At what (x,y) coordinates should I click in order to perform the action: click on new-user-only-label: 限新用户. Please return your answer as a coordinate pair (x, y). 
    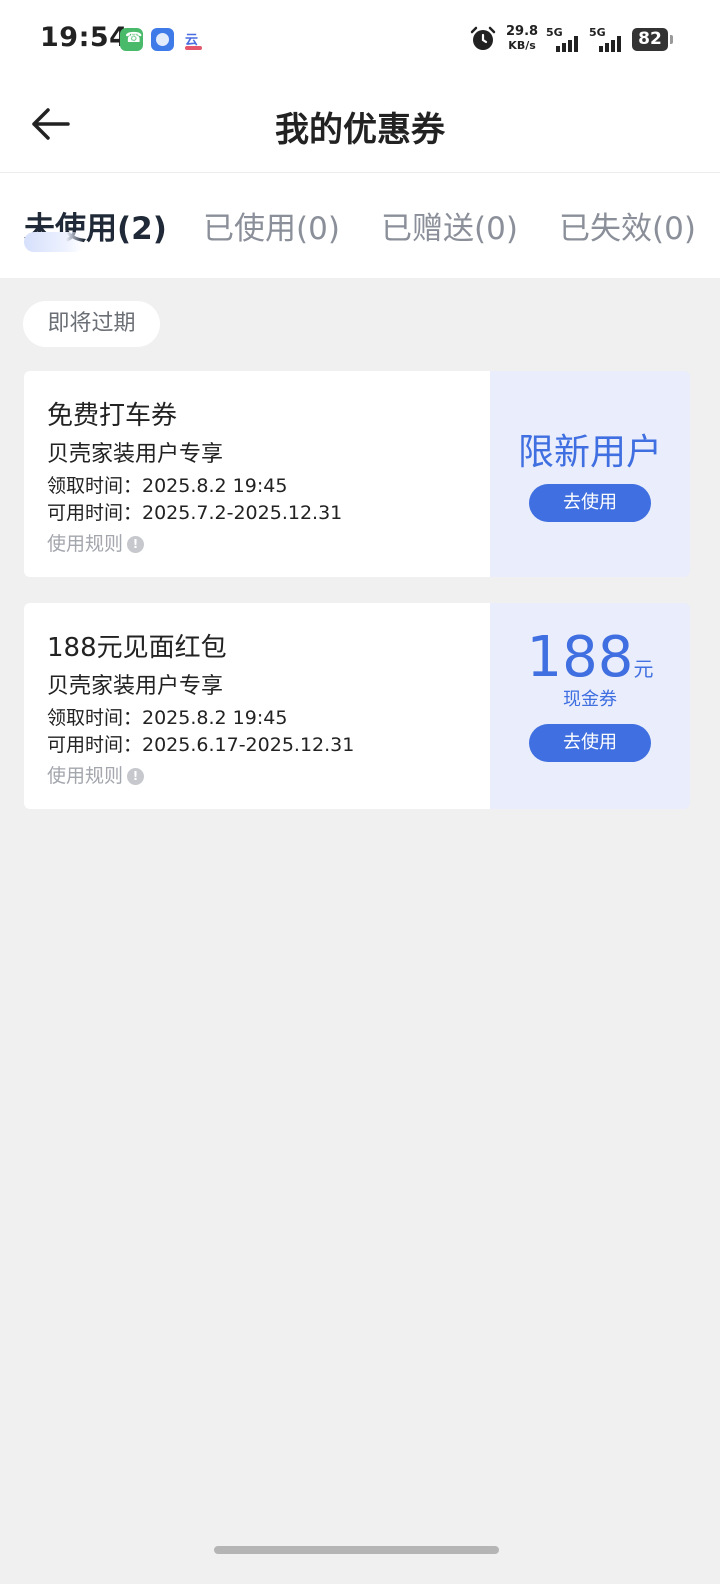
    Looking at the image, I should click on (589, 452).